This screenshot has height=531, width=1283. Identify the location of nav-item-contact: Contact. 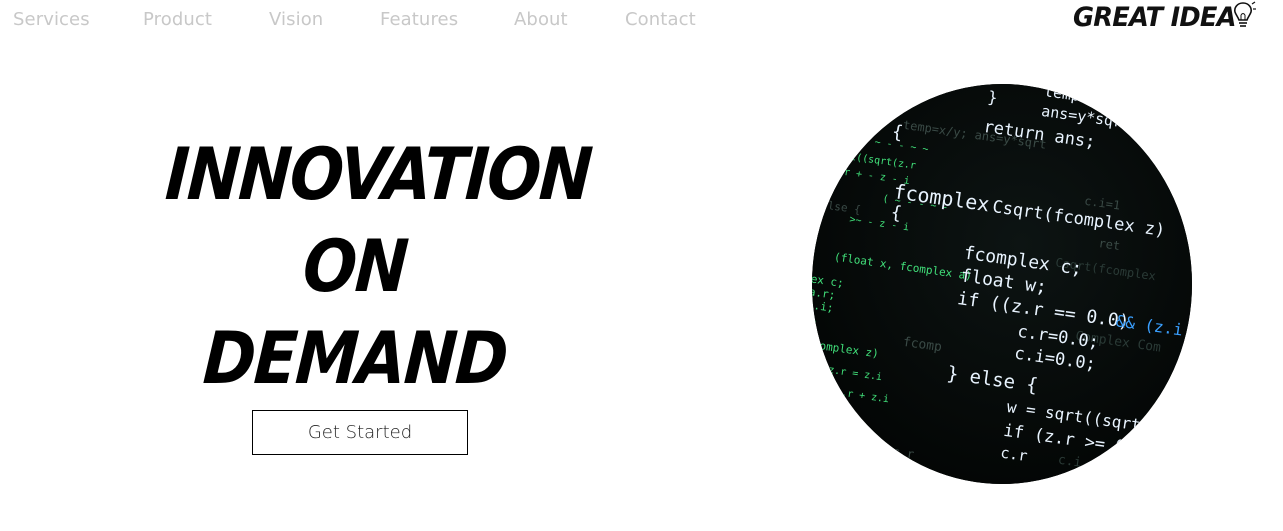
(660, 19).